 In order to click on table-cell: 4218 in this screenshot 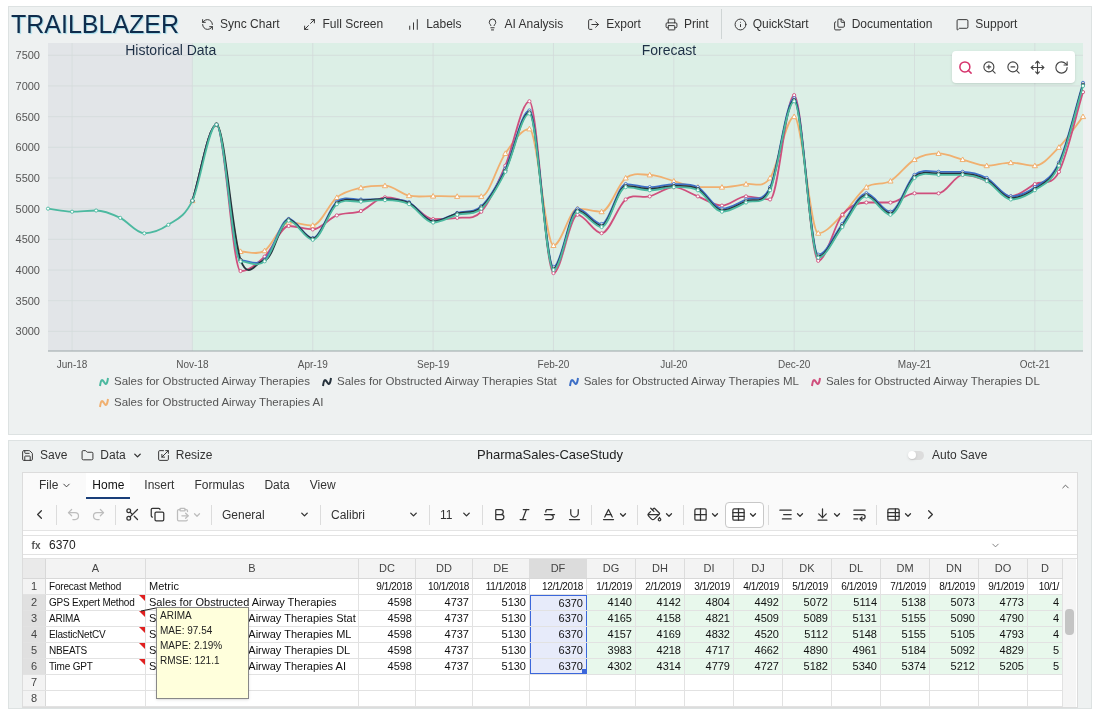, I will do `click(660, 650)`.